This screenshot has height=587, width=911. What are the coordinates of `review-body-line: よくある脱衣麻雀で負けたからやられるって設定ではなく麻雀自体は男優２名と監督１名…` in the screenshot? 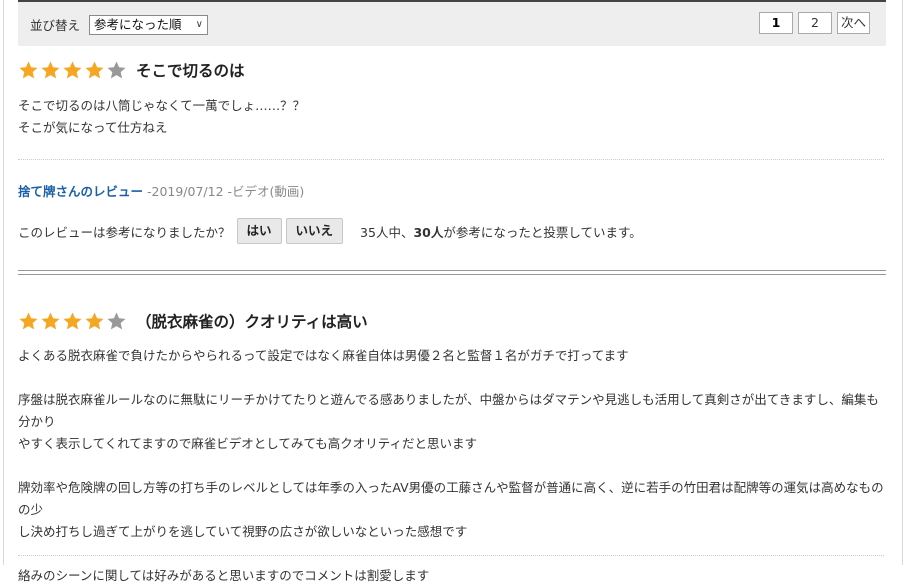 It's located at (323, 355).